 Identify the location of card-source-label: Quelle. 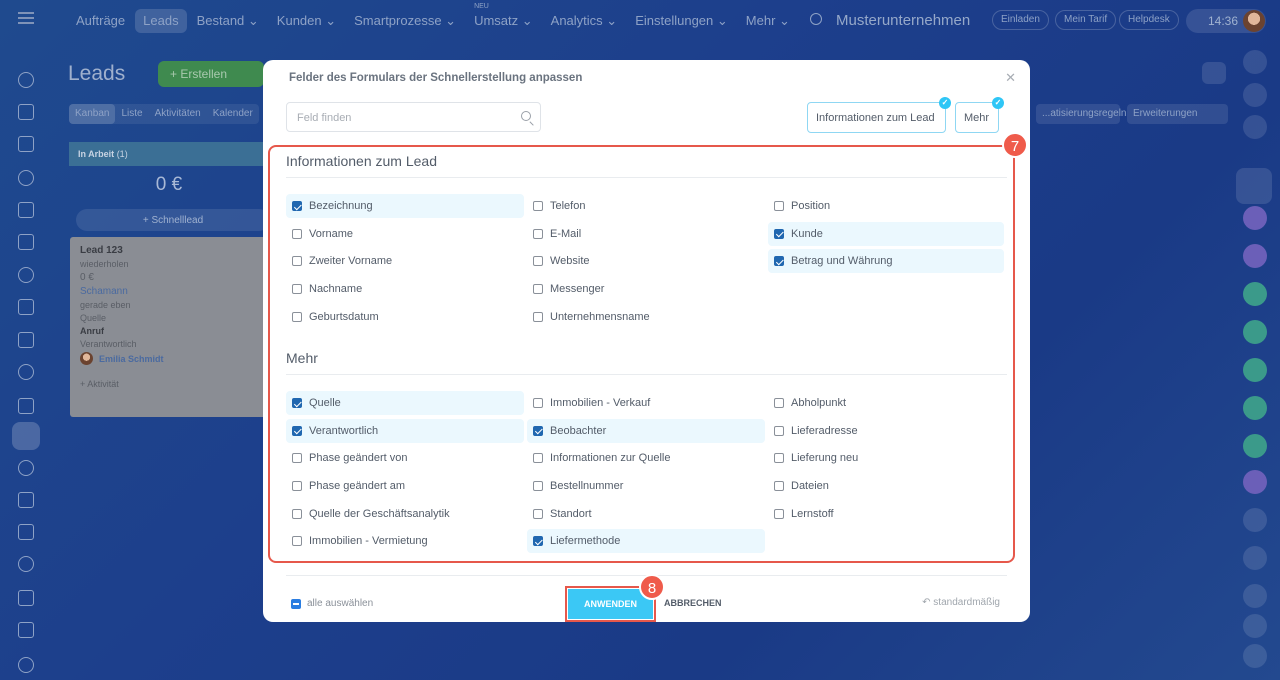
(93, 318).